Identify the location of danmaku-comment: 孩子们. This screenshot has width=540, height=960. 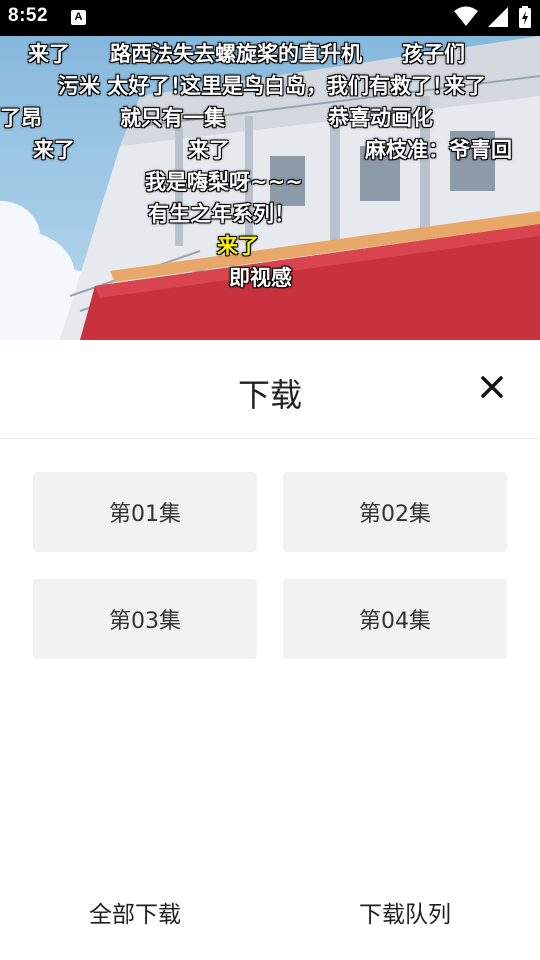
(433, 54).